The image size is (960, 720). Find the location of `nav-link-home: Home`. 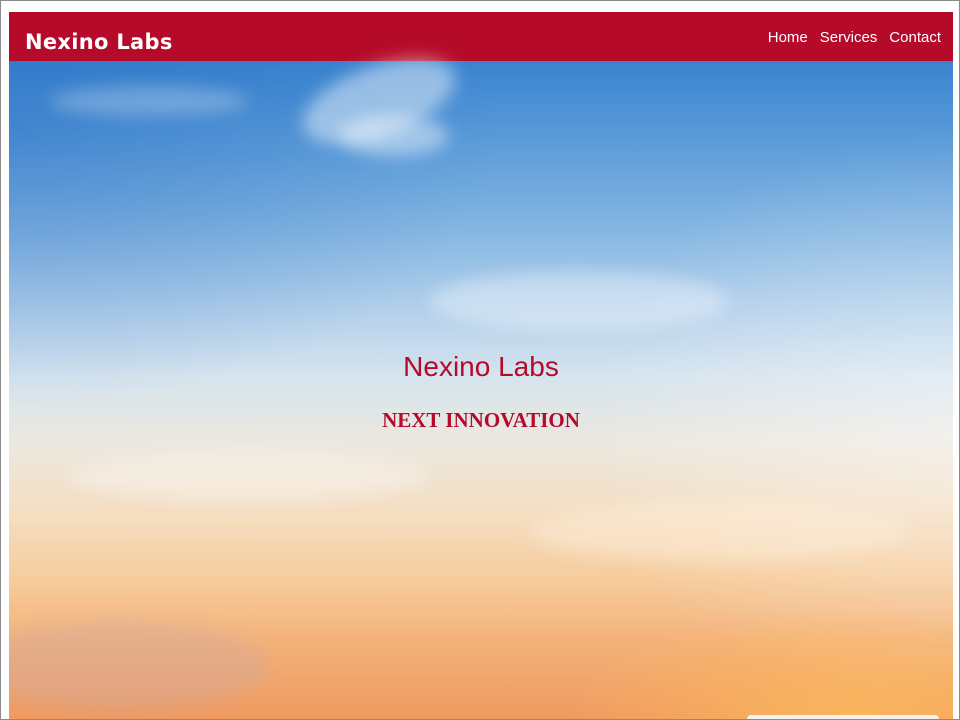

nav-link-home: Home is located at coordinates (788, 38).